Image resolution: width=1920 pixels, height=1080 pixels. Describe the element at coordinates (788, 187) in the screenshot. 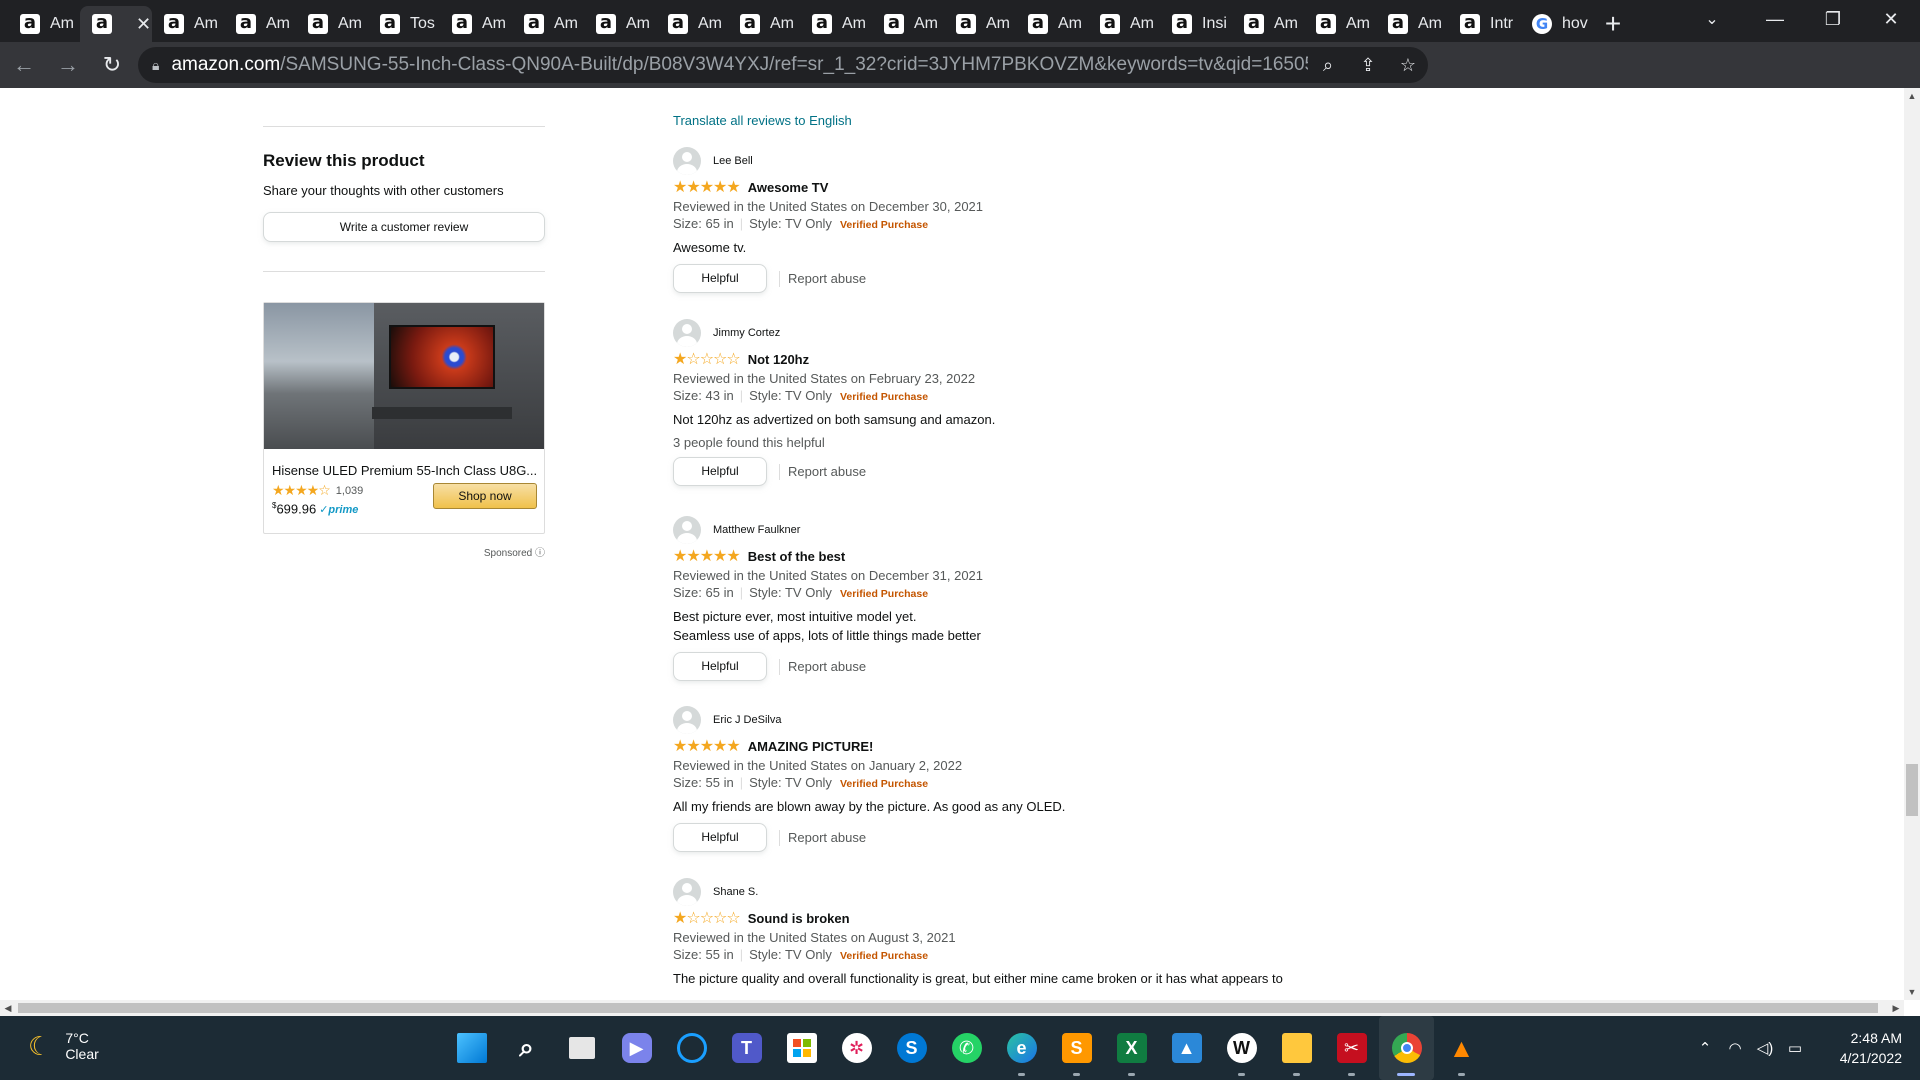

I see `review-title: Awesome TV` at that location.